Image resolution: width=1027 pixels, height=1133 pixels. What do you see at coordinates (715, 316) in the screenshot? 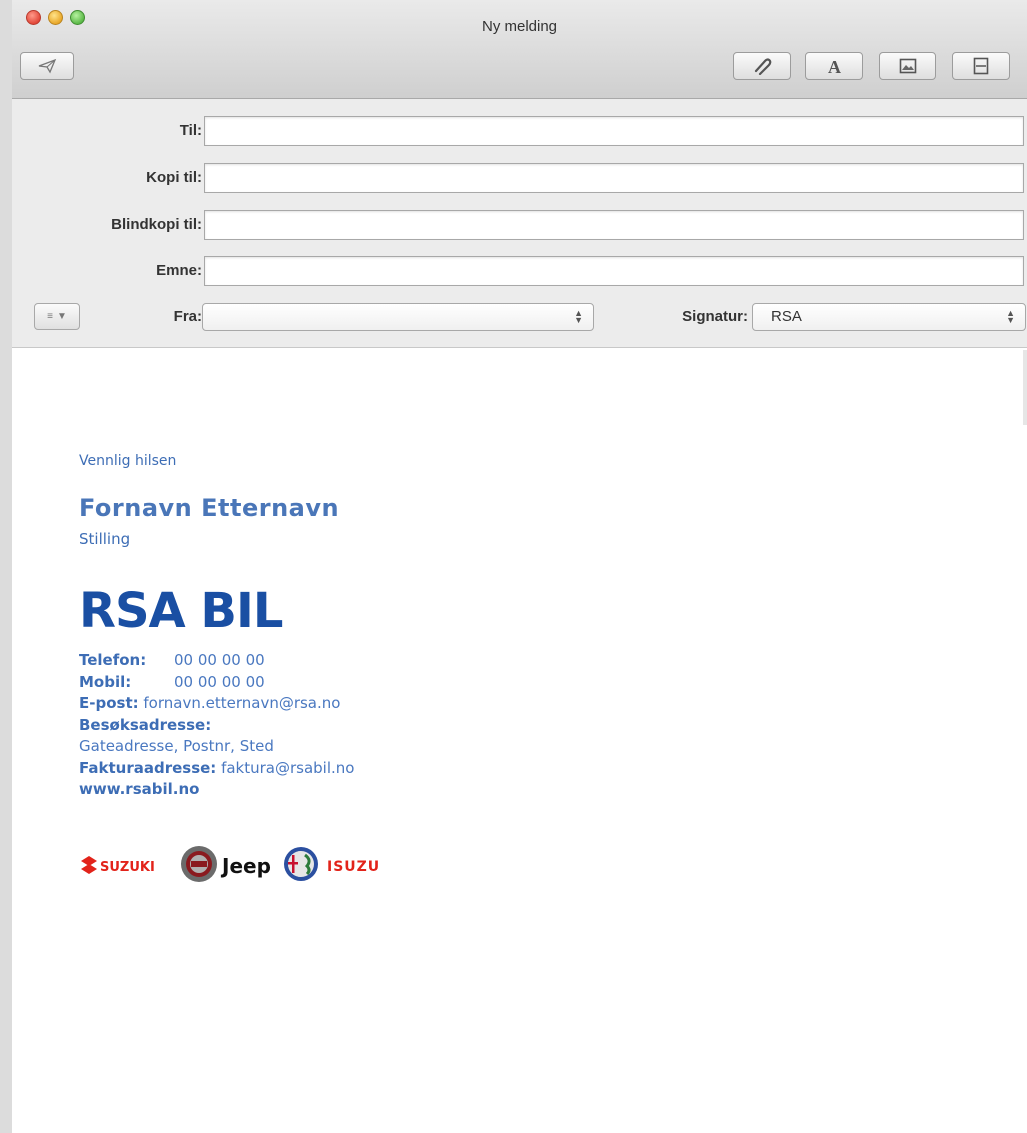
I see `signature-label: Signatur:` at bounding box center [715, 316].